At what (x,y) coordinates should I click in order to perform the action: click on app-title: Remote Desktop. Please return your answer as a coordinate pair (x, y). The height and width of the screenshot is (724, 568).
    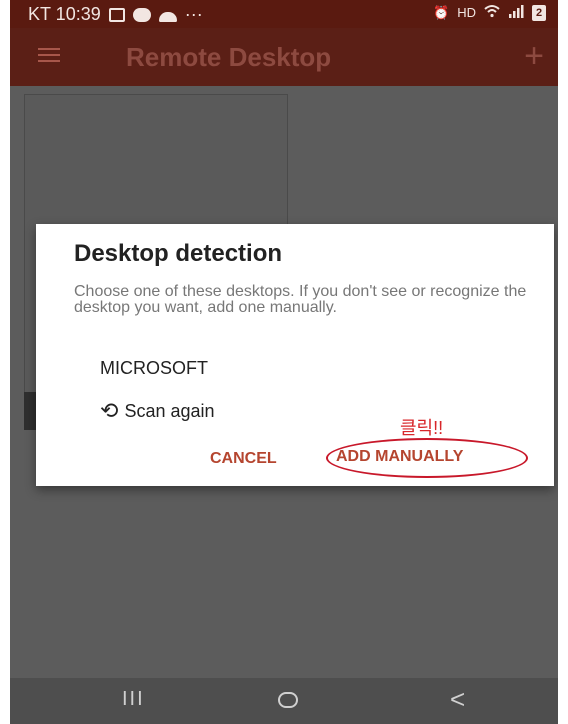
    Looking at the image, I should click on (229, 57).